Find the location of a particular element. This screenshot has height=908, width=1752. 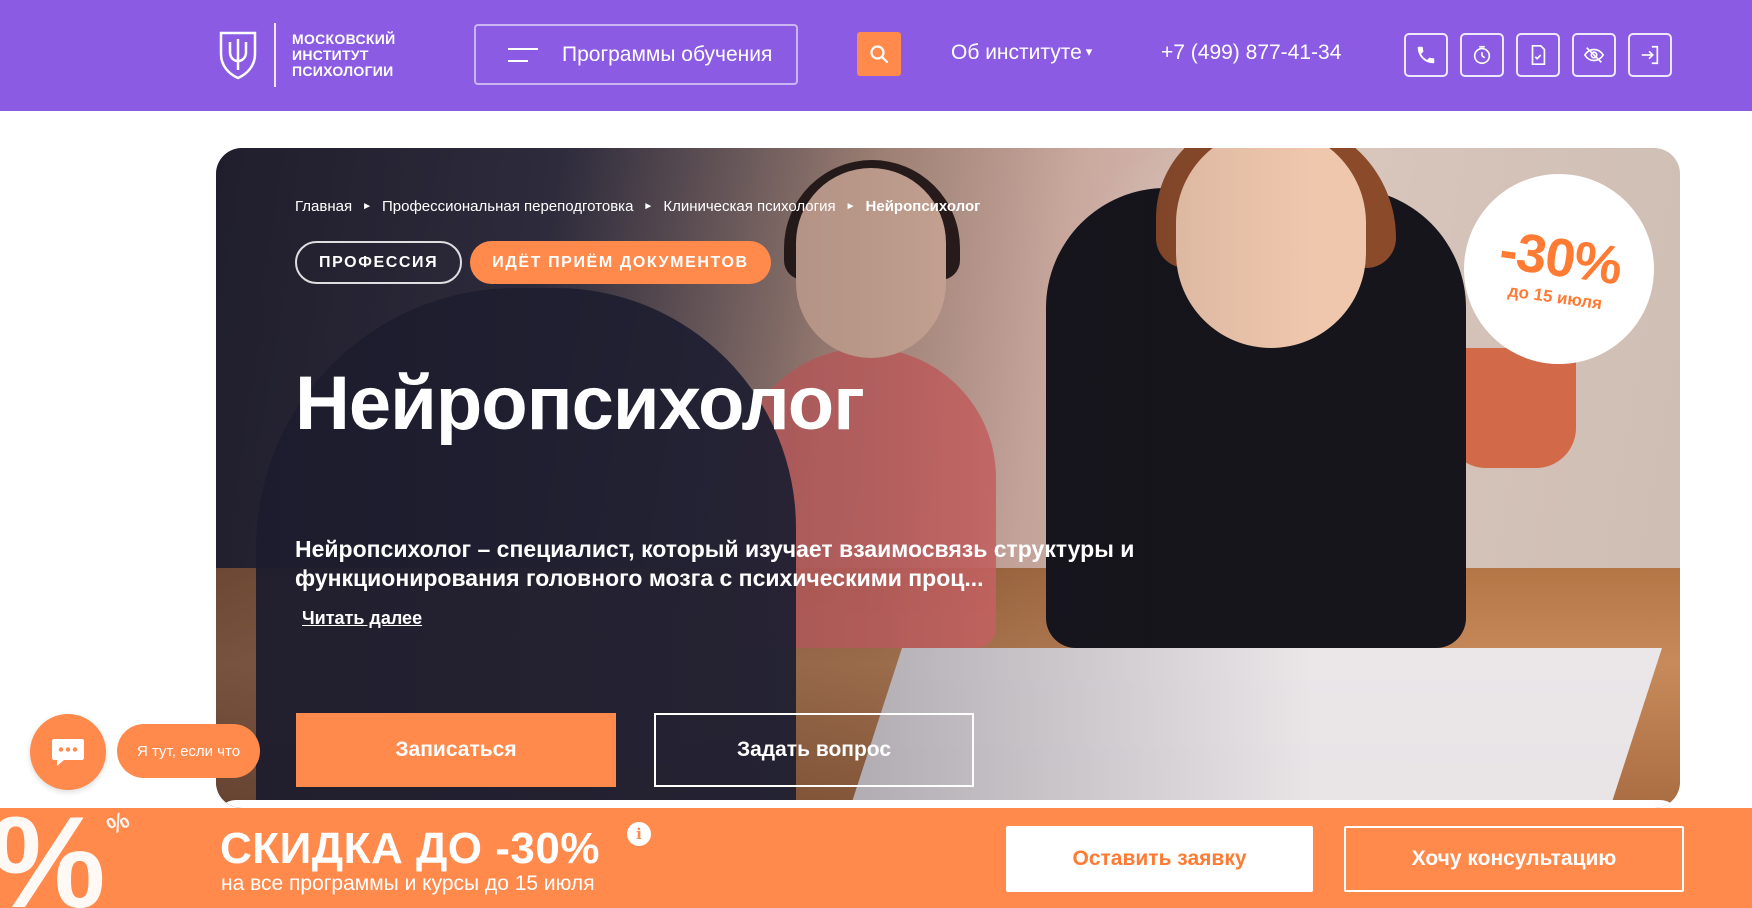

header-icon-group is located at coordinates (1544, 55).